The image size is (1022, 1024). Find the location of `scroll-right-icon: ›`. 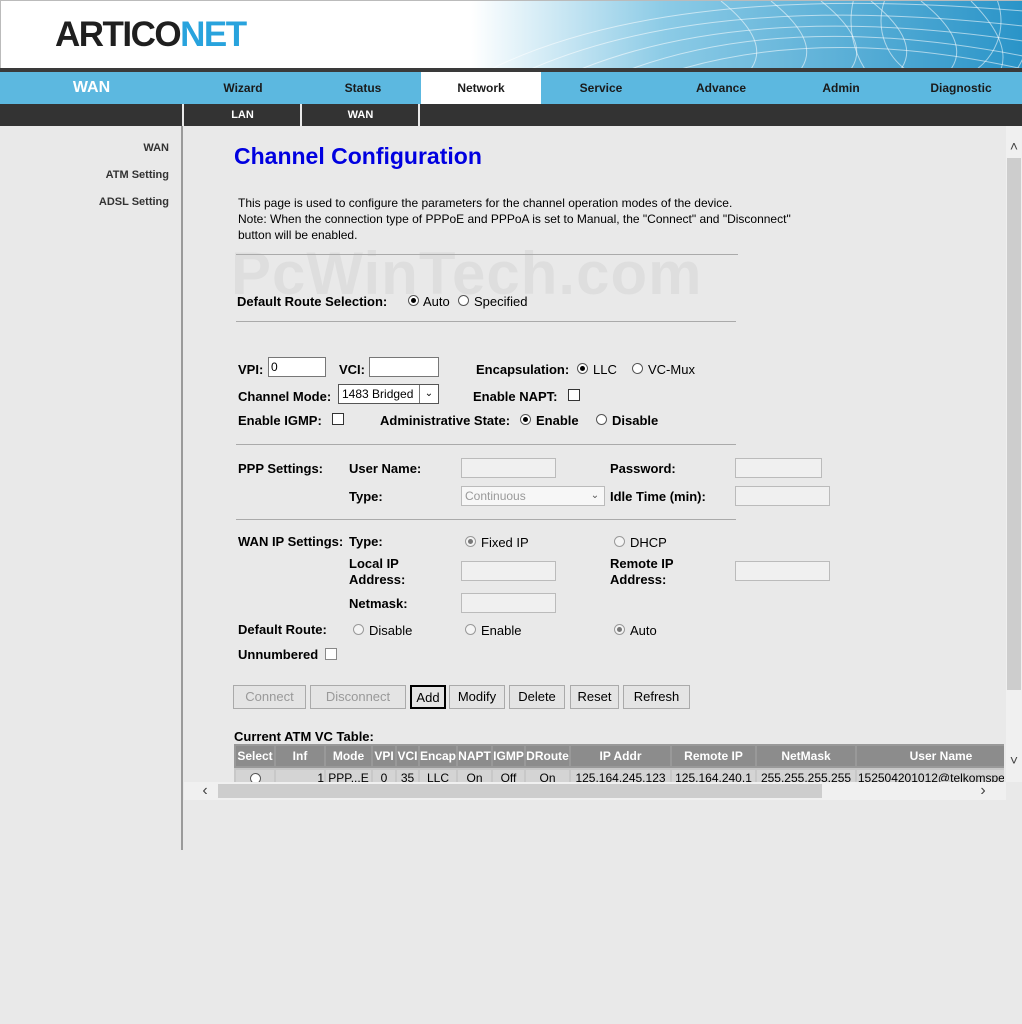

scroll-right-icon: › is located at coordinates (983, 791).